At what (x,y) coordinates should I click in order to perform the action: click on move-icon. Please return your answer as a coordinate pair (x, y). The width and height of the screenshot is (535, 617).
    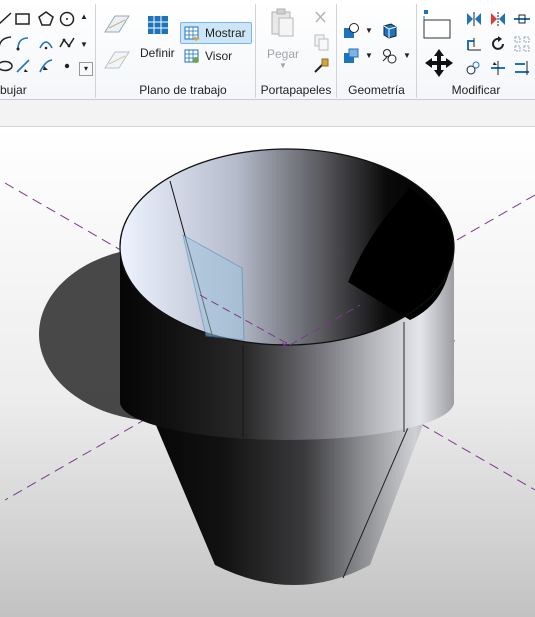
    Looking at the image, I should click on (439, 63).